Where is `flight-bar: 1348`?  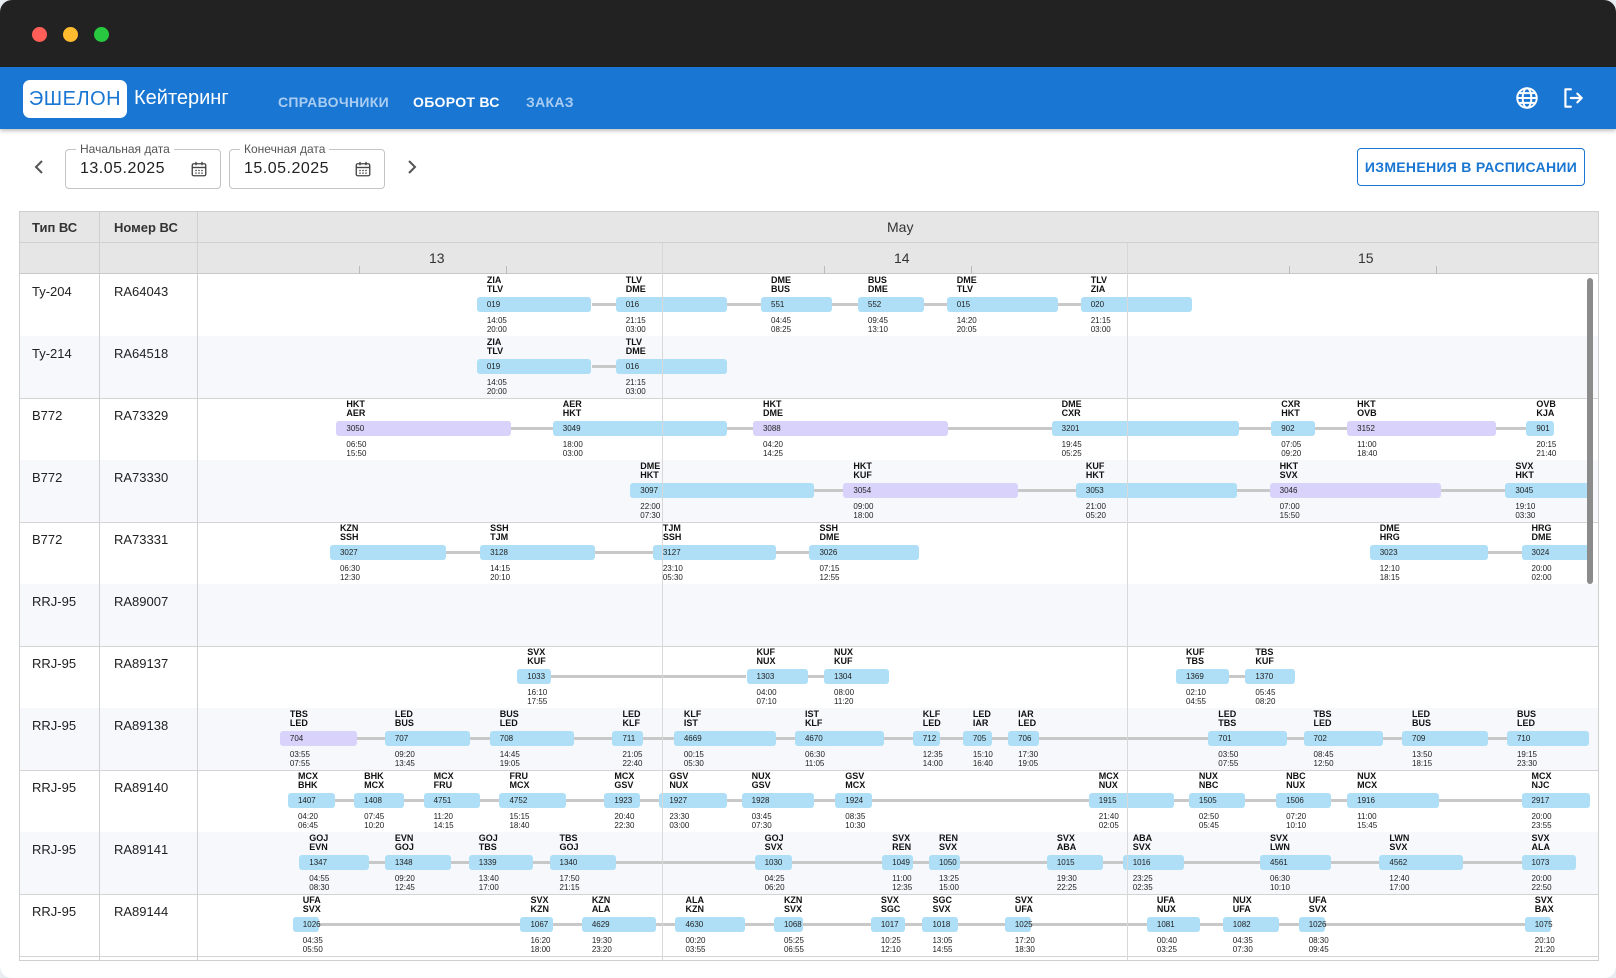 flight-bar: 1348 is located at coordinates (418, 862).